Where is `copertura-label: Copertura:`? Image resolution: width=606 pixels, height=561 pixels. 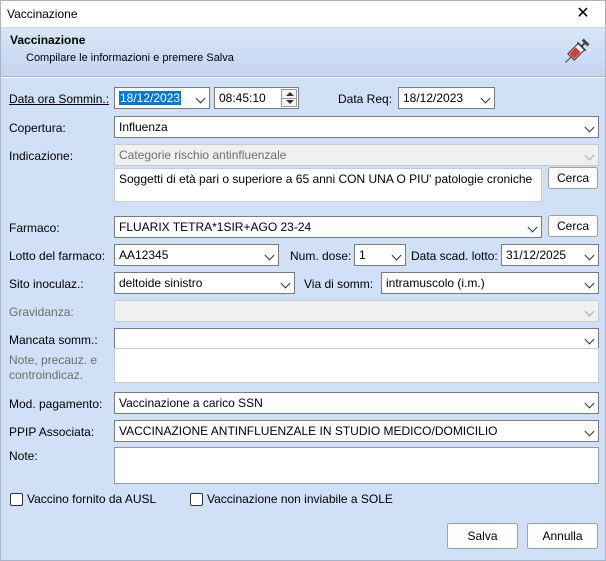
copertura-label: Copertura: is located at coordinates (37, 128).